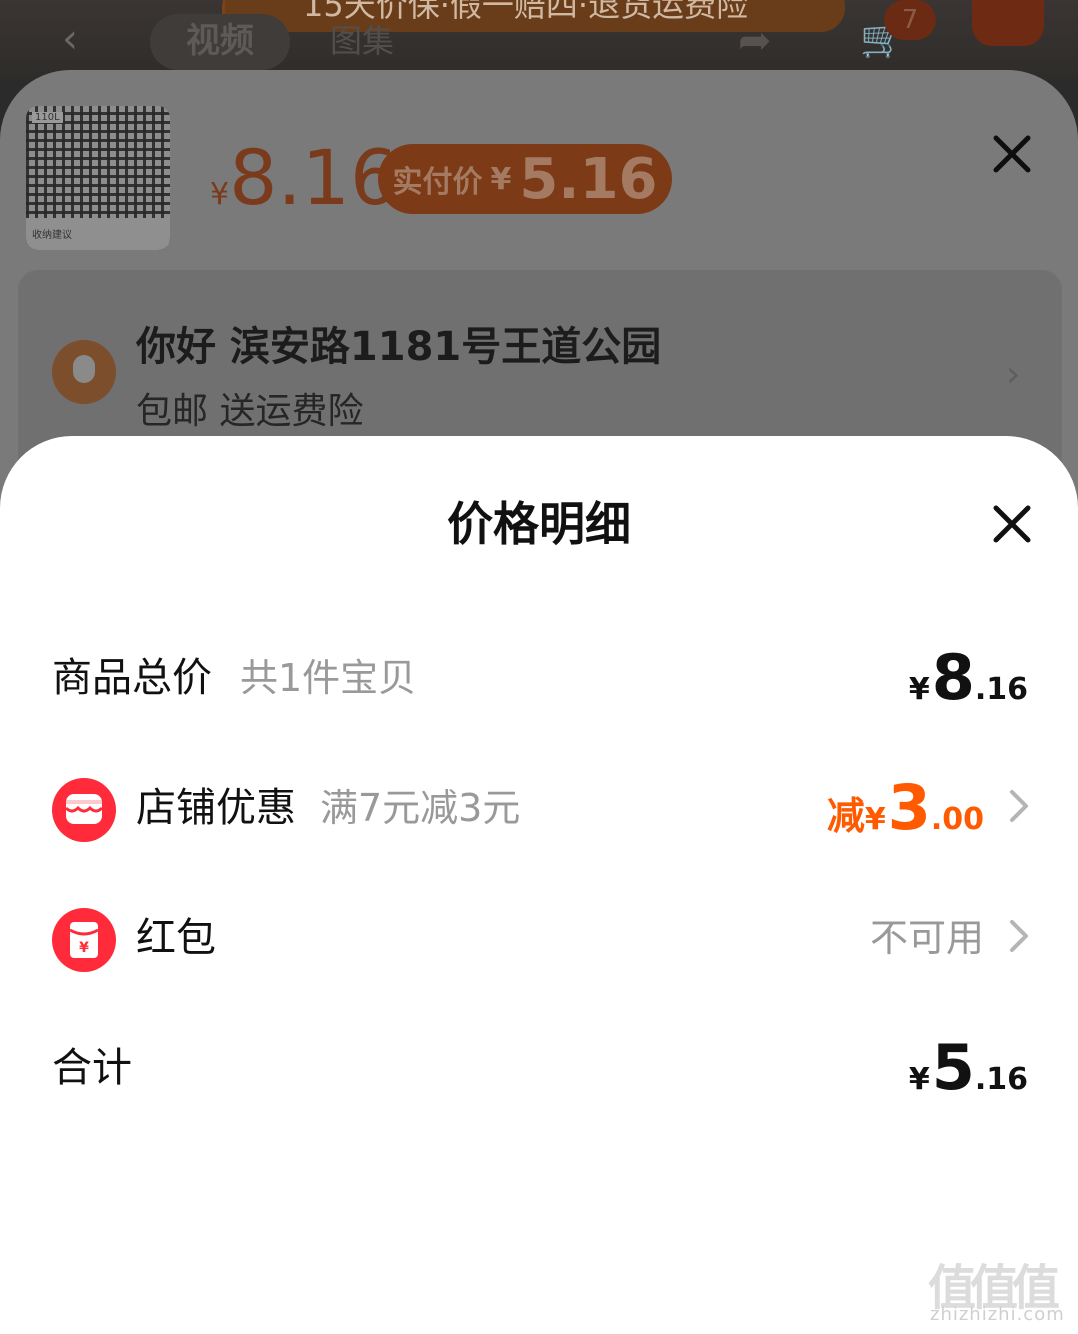 The image size is (1078, 1334). Describe the element at coordinates (588, 179) in the screenshot. I see `actual-pay-amount: 5.16` at that location.